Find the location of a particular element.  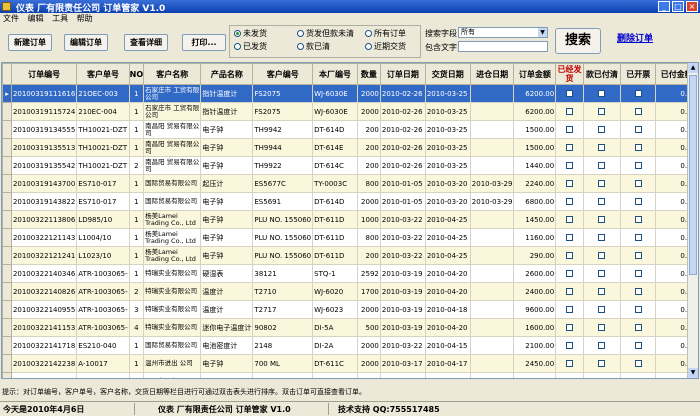

column-header-order-id: 订单编号 is located at coordinates (44, 74).